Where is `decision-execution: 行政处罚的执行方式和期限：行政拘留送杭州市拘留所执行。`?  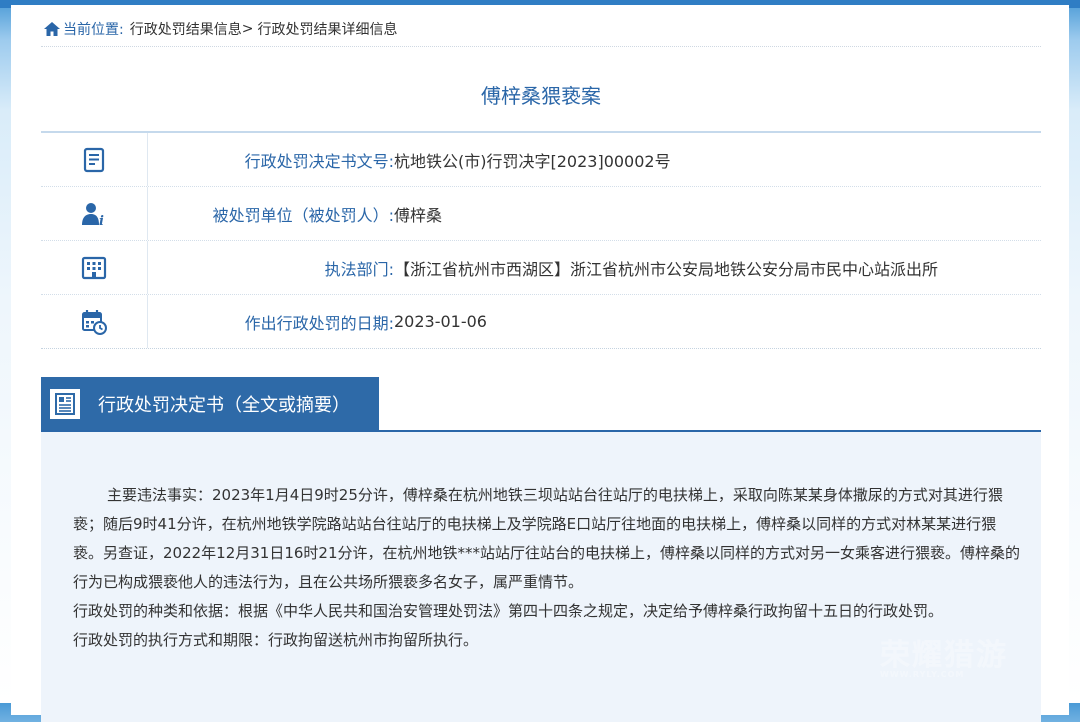
decision-execution: 行政处罚的执行方式和期限：行政拘留送杭州市拘留所执行。 is located at coordinates (276, 640).